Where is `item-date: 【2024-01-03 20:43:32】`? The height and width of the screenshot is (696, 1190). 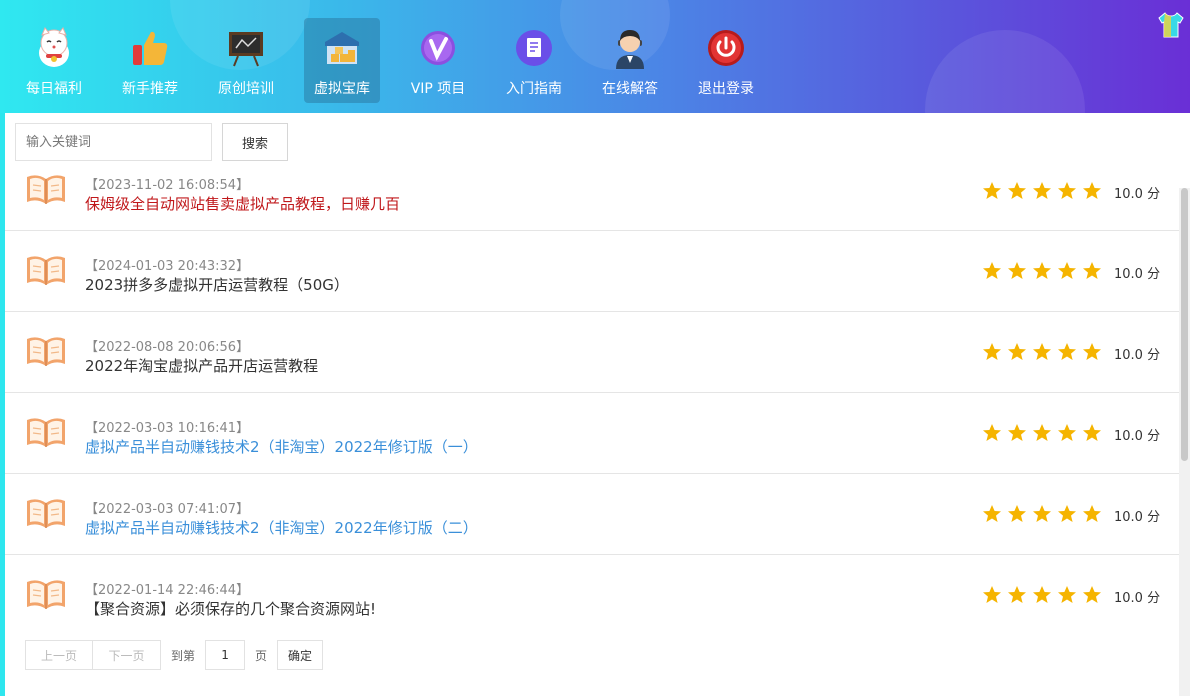 item-date: 【2024-01-03 20:43:32】 is located at coordinates (167, 266).